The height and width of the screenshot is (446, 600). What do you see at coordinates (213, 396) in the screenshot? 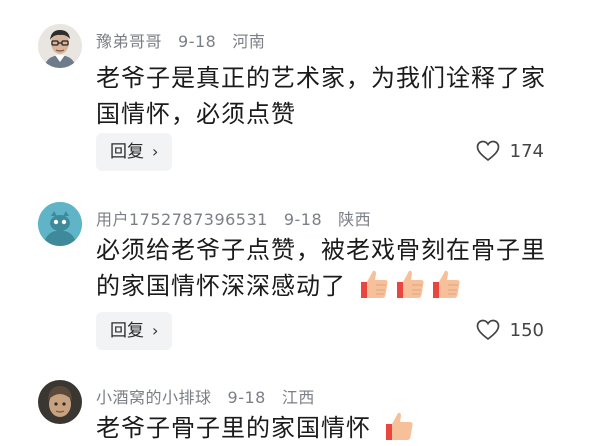
I see `comment-meta: 小酒窝的小排球 9-18 江西` at bounding box center [213, 396].